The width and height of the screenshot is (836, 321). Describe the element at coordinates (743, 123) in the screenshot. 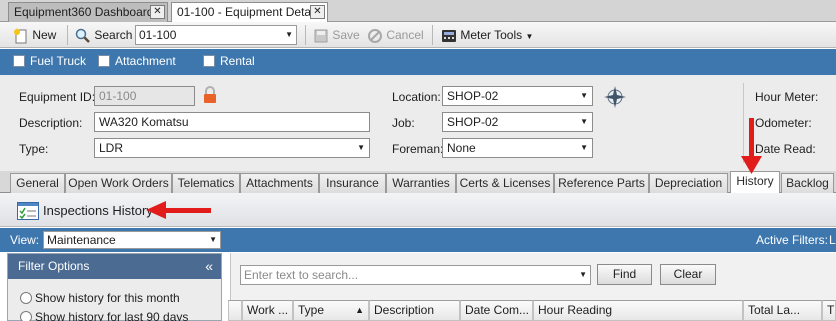

I see `form-divider` at that location.